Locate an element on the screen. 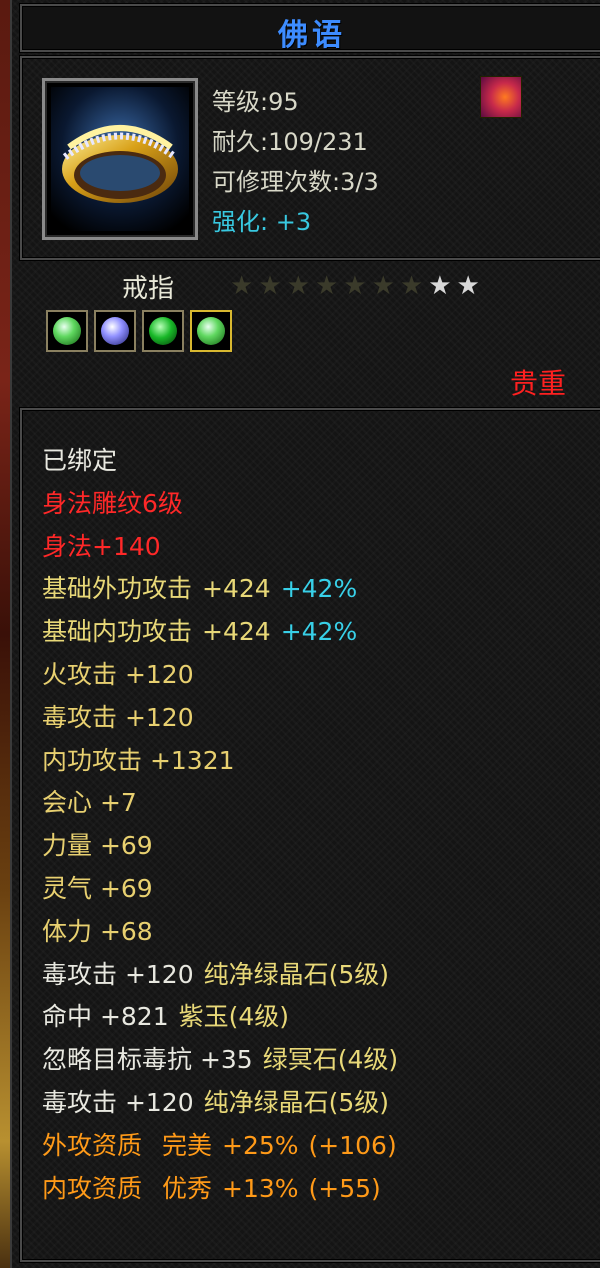 This screenshot has width=600, height=1268. aptitude-value: +13% is located at coordinates (260, 1188).